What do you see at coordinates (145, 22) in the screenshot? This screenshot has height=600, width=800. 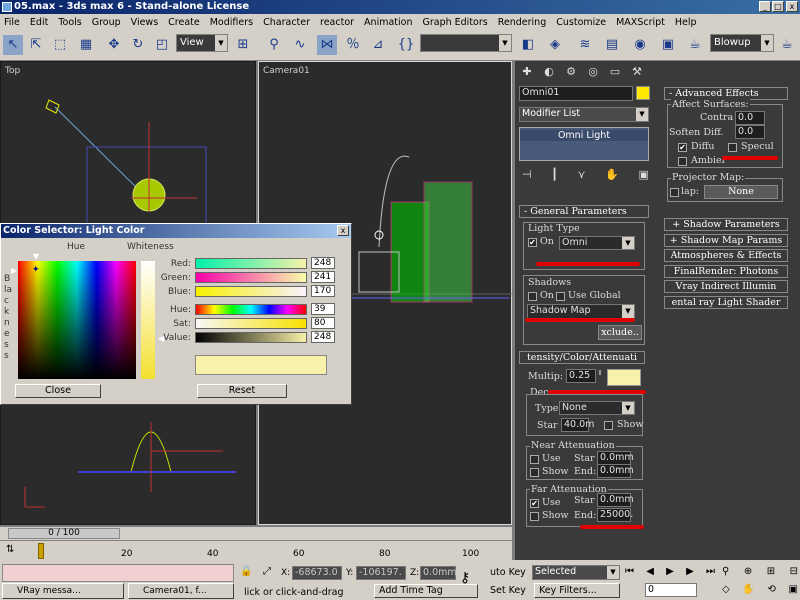 I see `menu-views: Views` at bounding box center [145, 22].